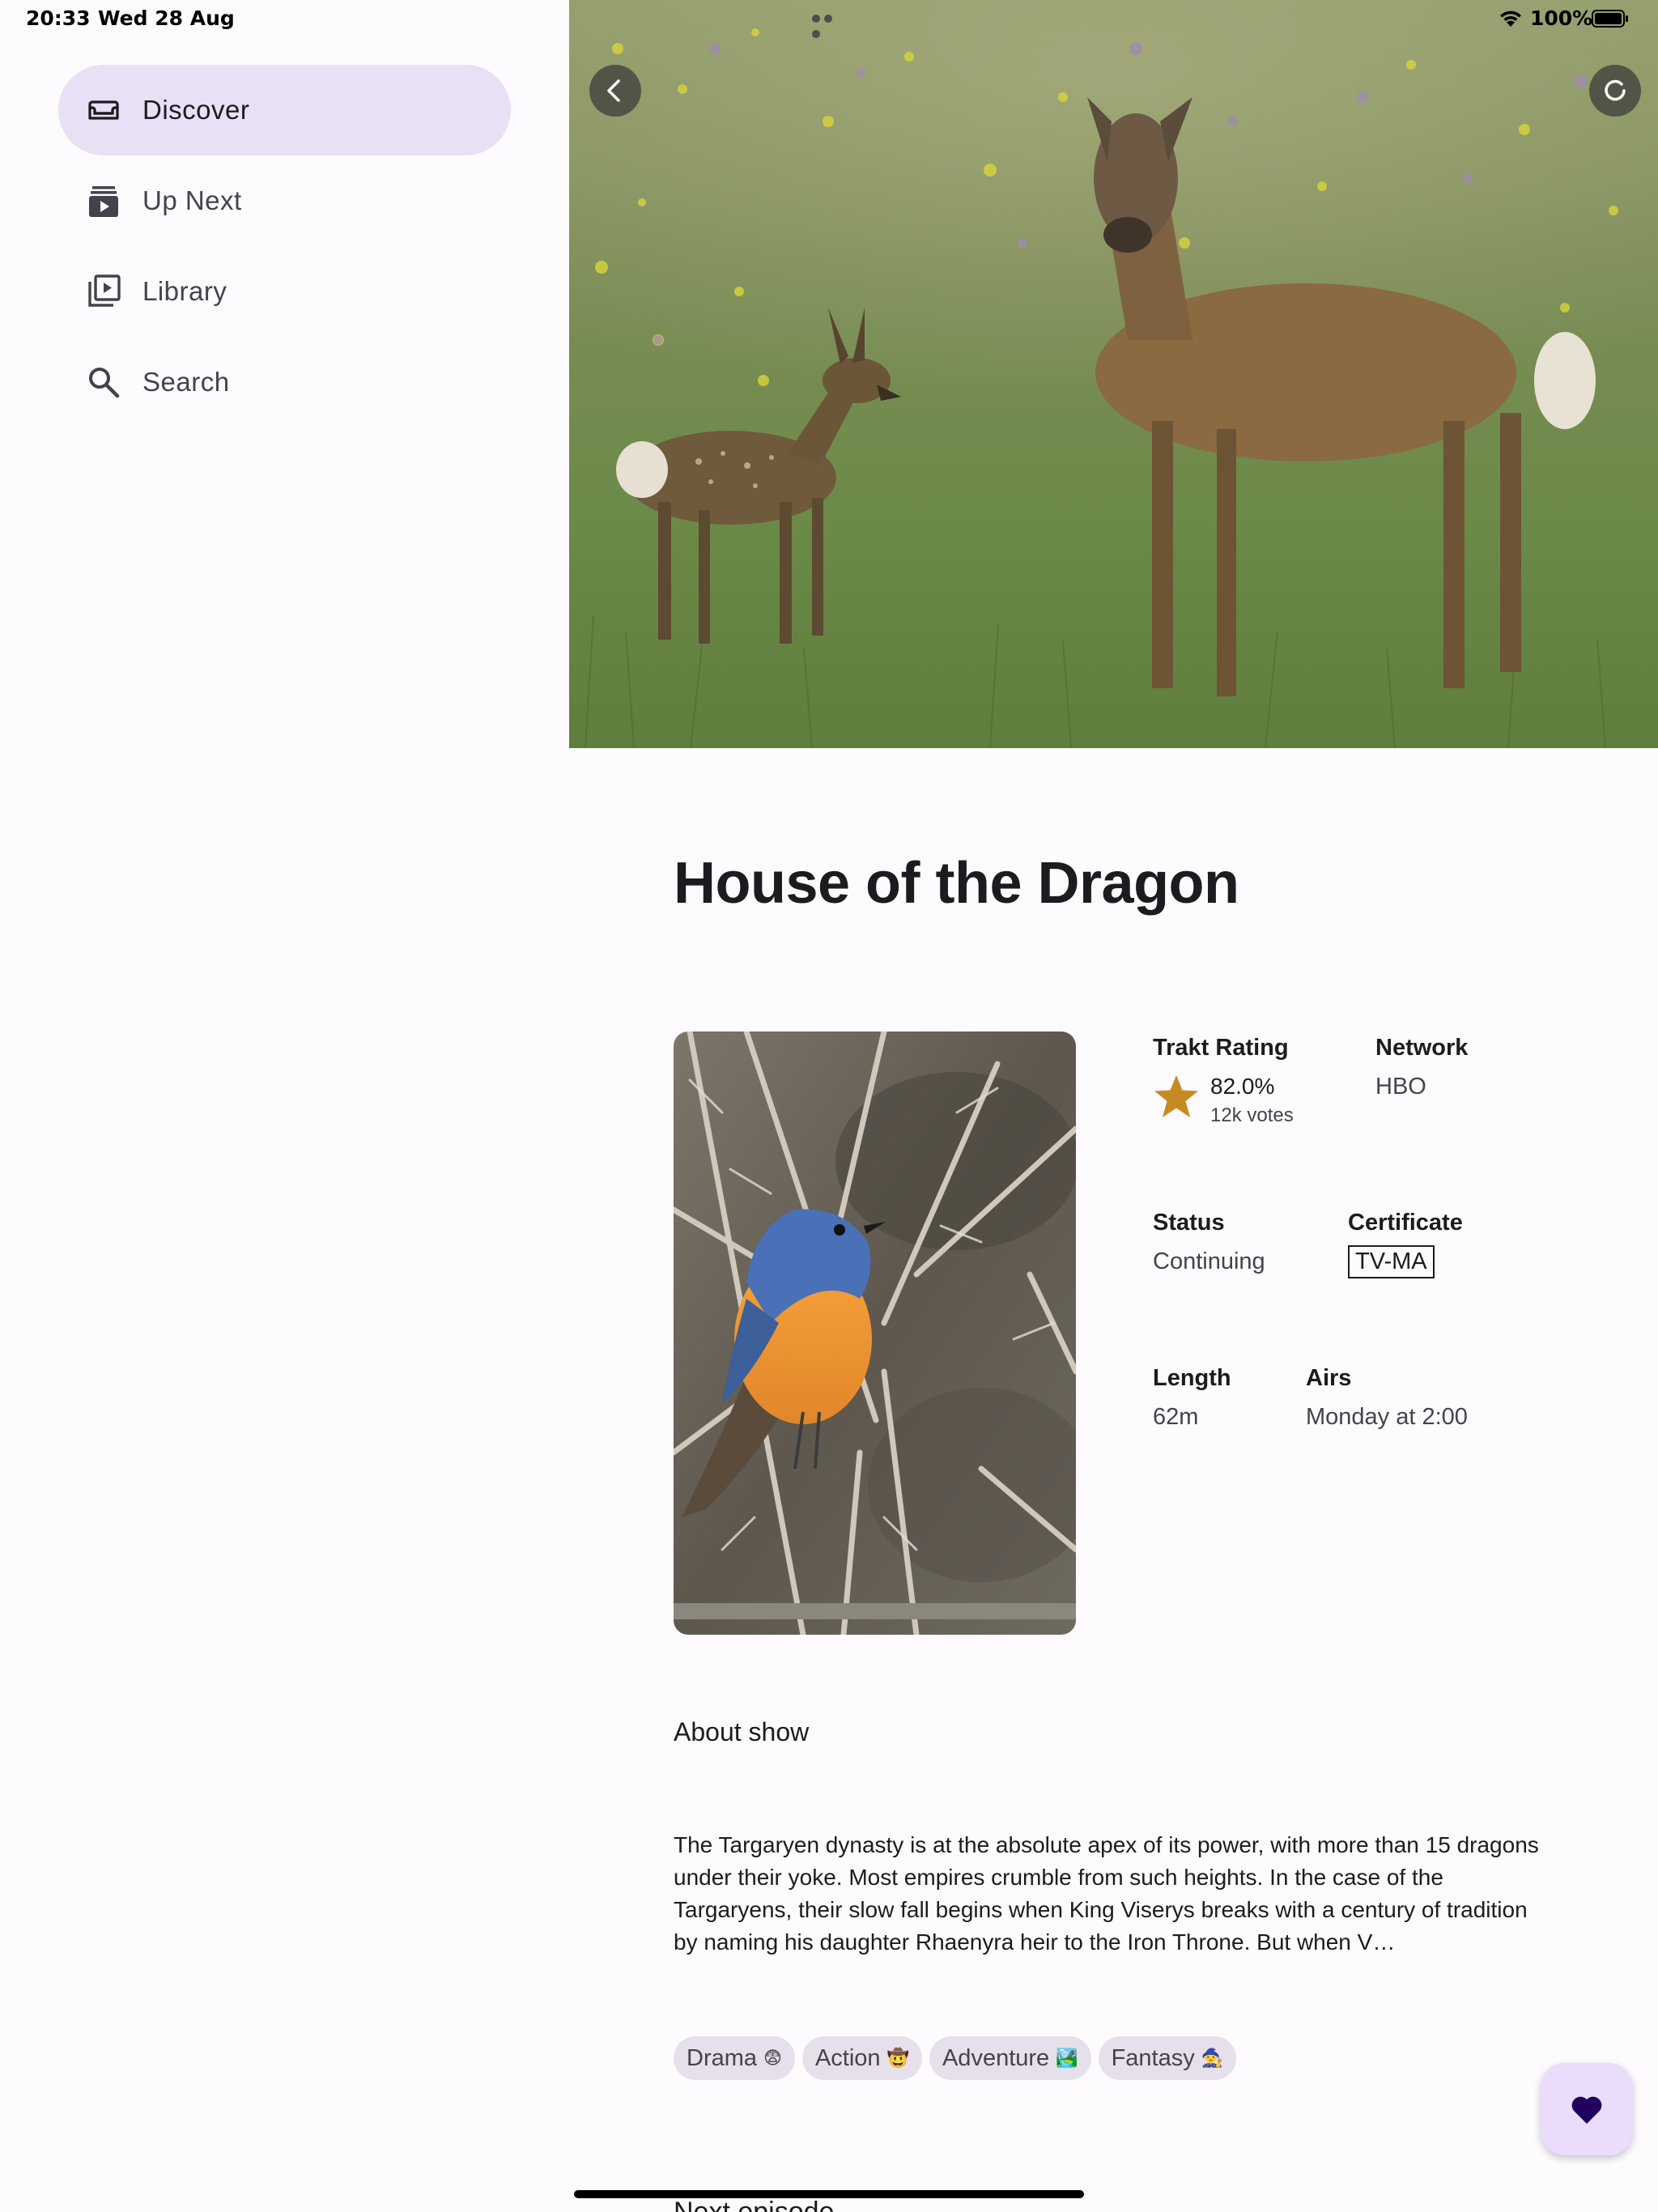  What do you see at coordinates (58, 18) in the screenshot?
I see `status-time: 20:33` at bounding box center [58, 18].